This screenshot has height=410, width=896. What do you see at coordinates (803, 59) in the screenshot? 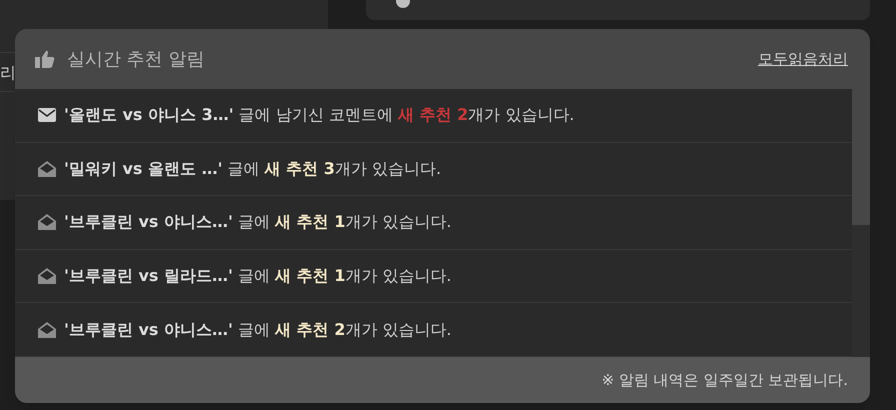
I see `mark-all-read-link: 모두읽음처리` at bounding box center [803, 59].